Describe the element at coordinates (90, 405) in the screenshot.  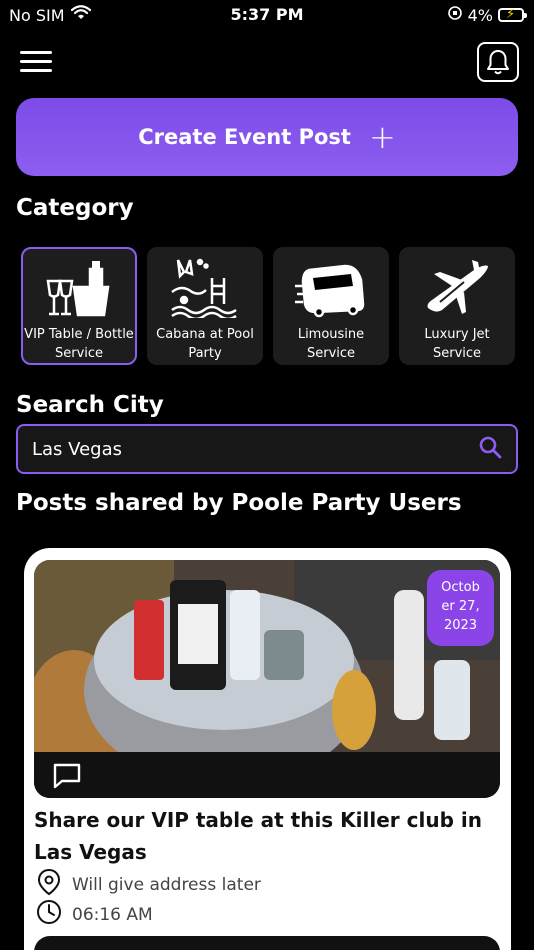
I see `search-city-title: Search City` at that location.